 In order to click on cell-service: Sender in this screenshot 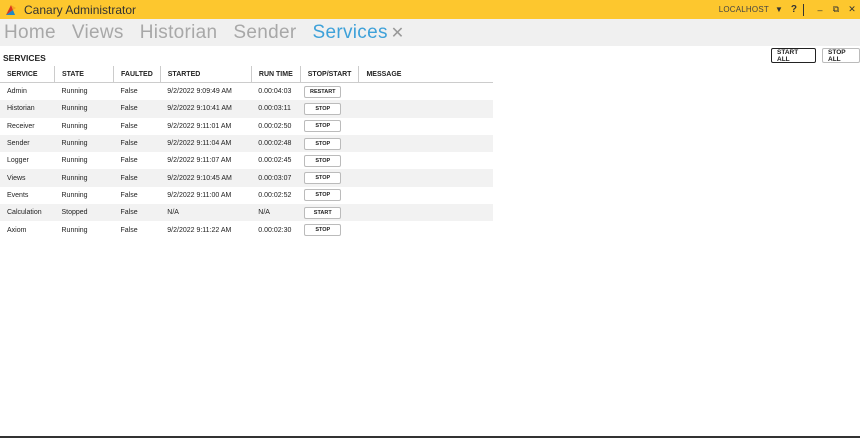, I will do `click(27, 143)`.